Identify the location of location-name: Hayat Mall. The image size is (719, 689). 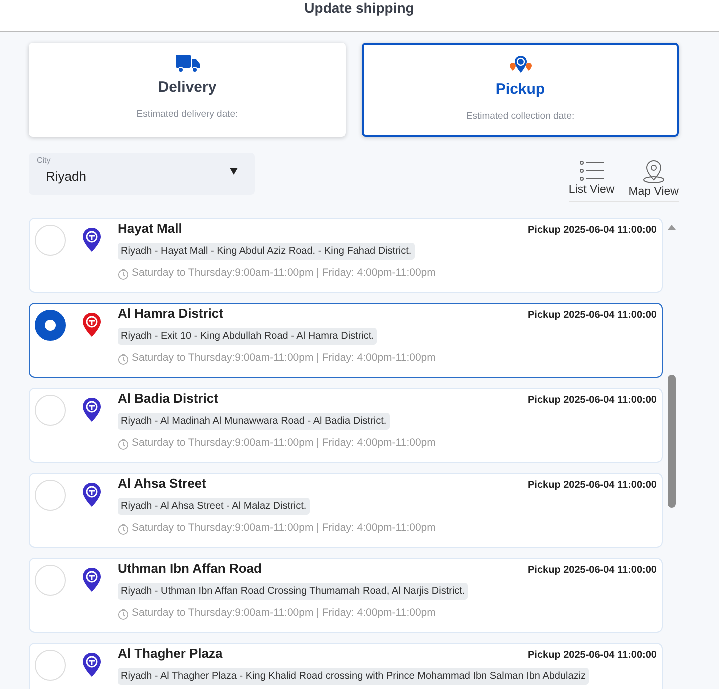
(150, 229).